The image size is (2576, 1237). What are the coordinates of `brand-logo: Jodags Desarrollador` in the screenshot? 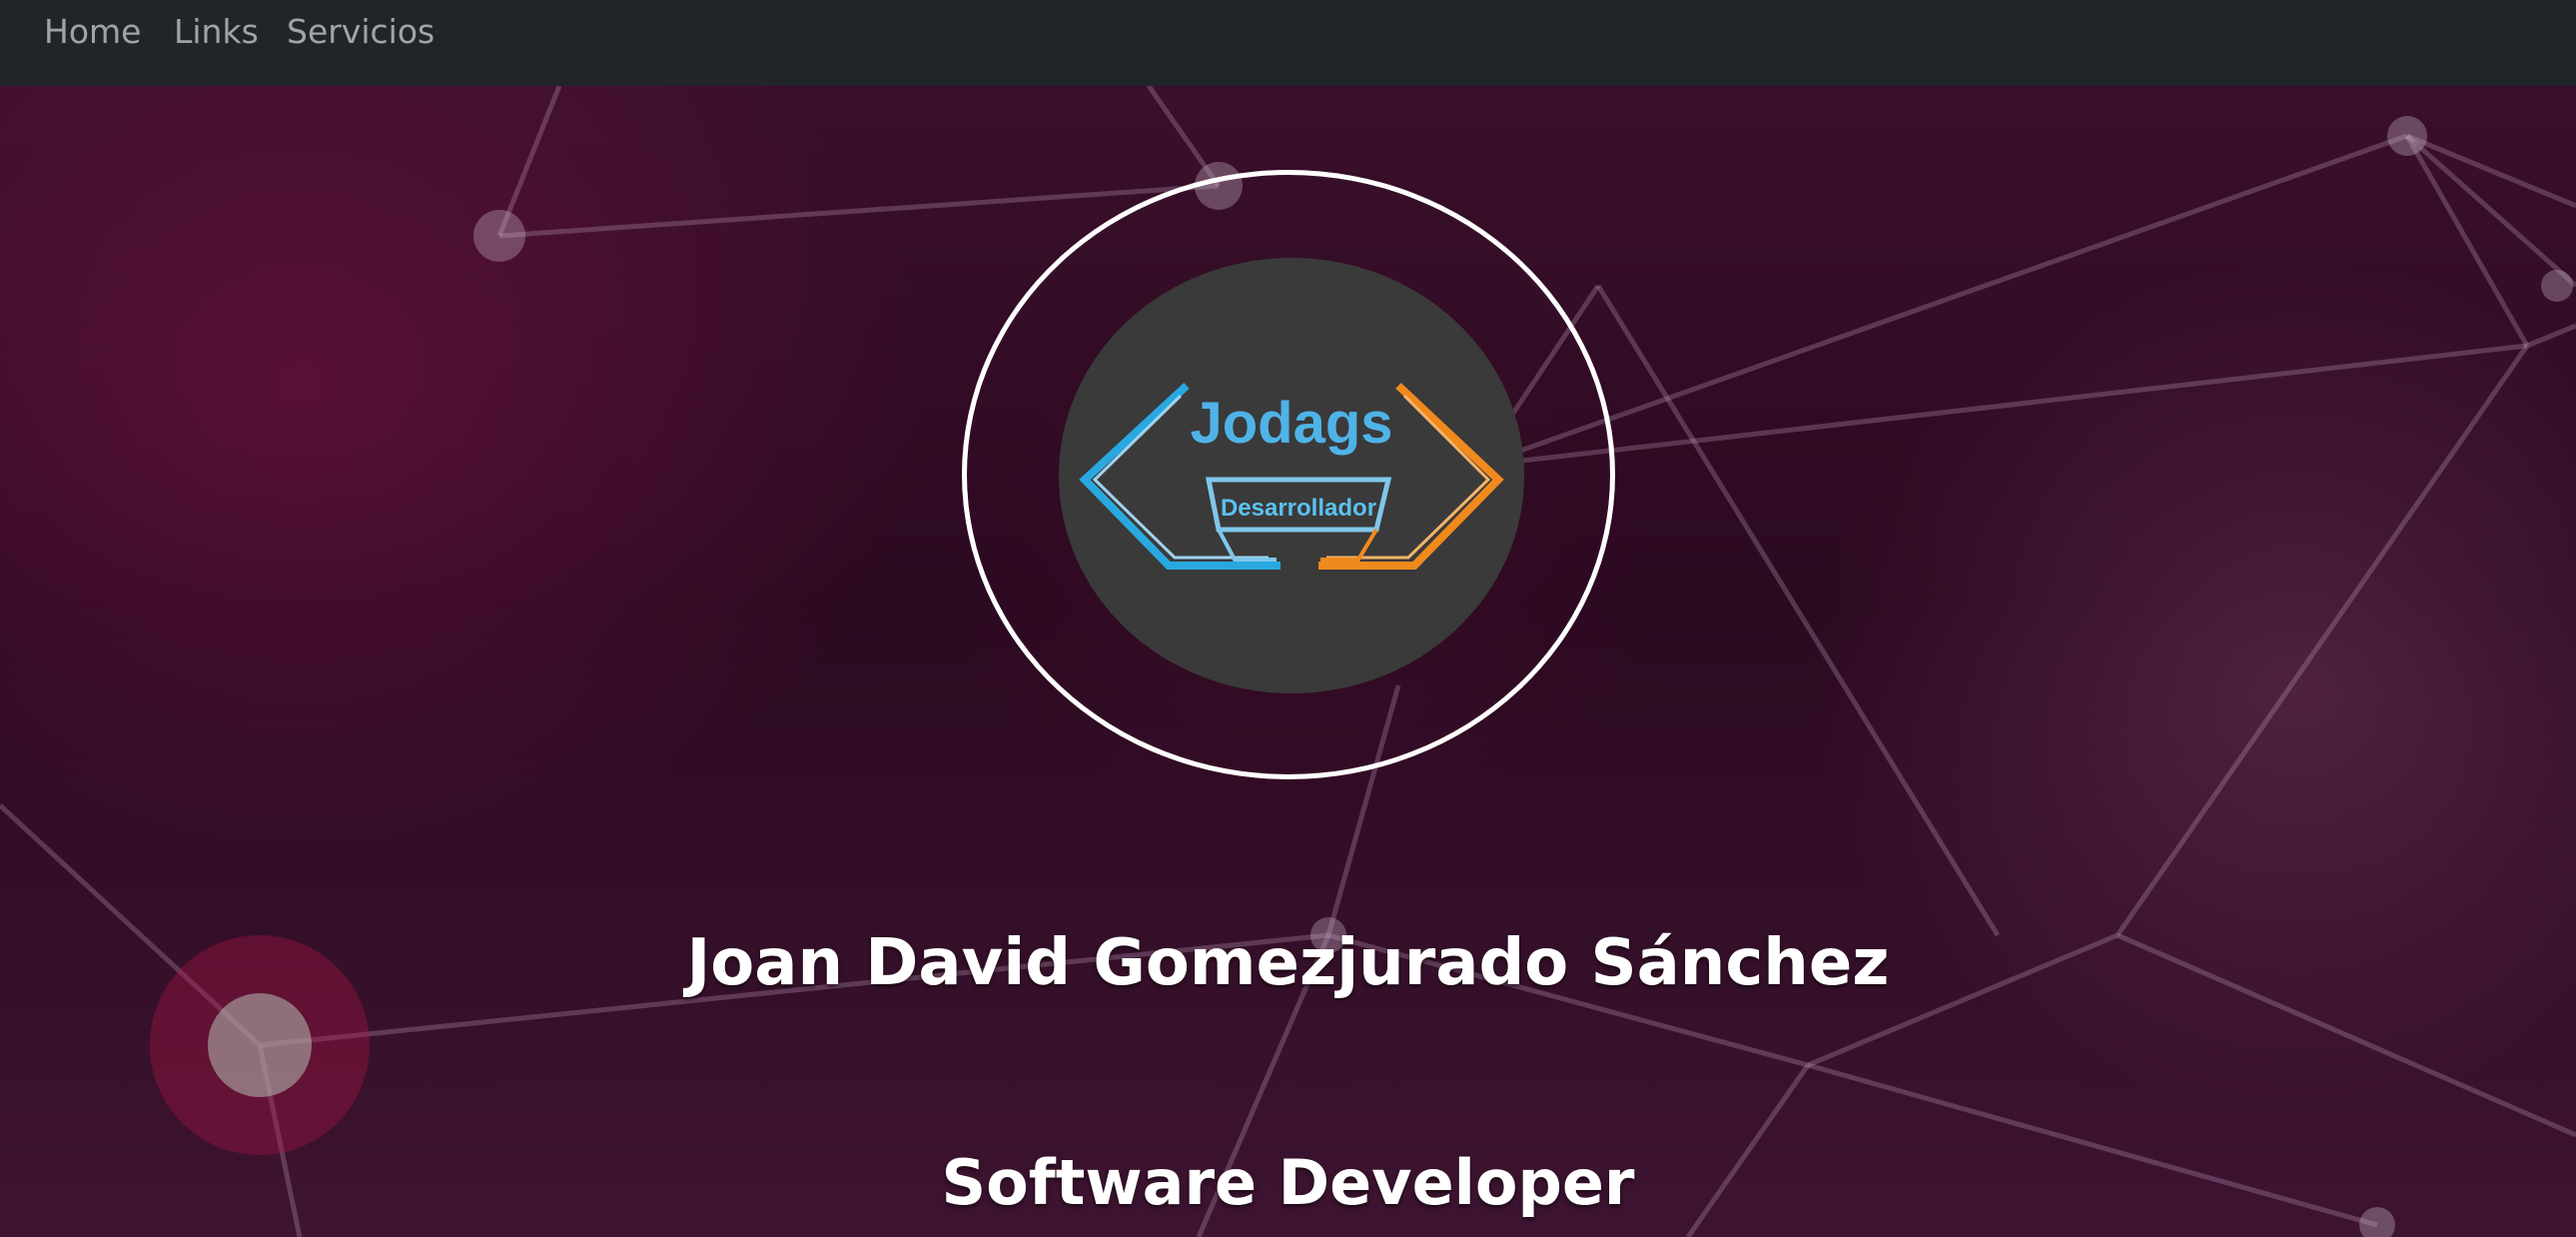 It's located at (1292, 475).